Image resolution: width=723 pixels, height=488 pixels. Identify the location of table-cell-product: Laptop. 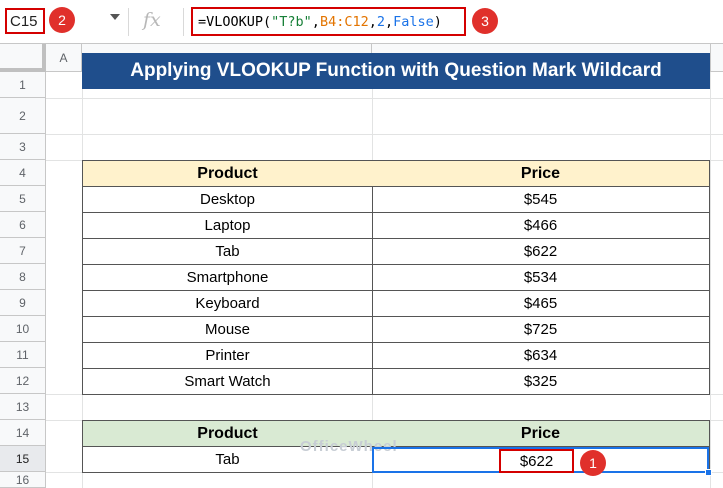
(227, 225).